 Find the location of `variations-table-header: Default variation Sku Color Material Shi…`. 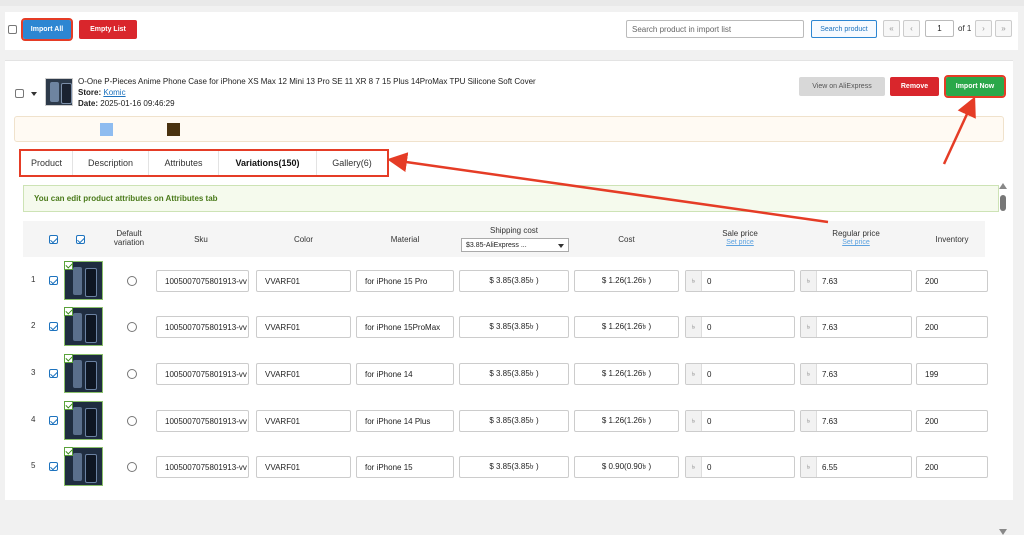

variations-table-header: Default variation Sku Color Material Shi… is located at coordinates (504, 239).